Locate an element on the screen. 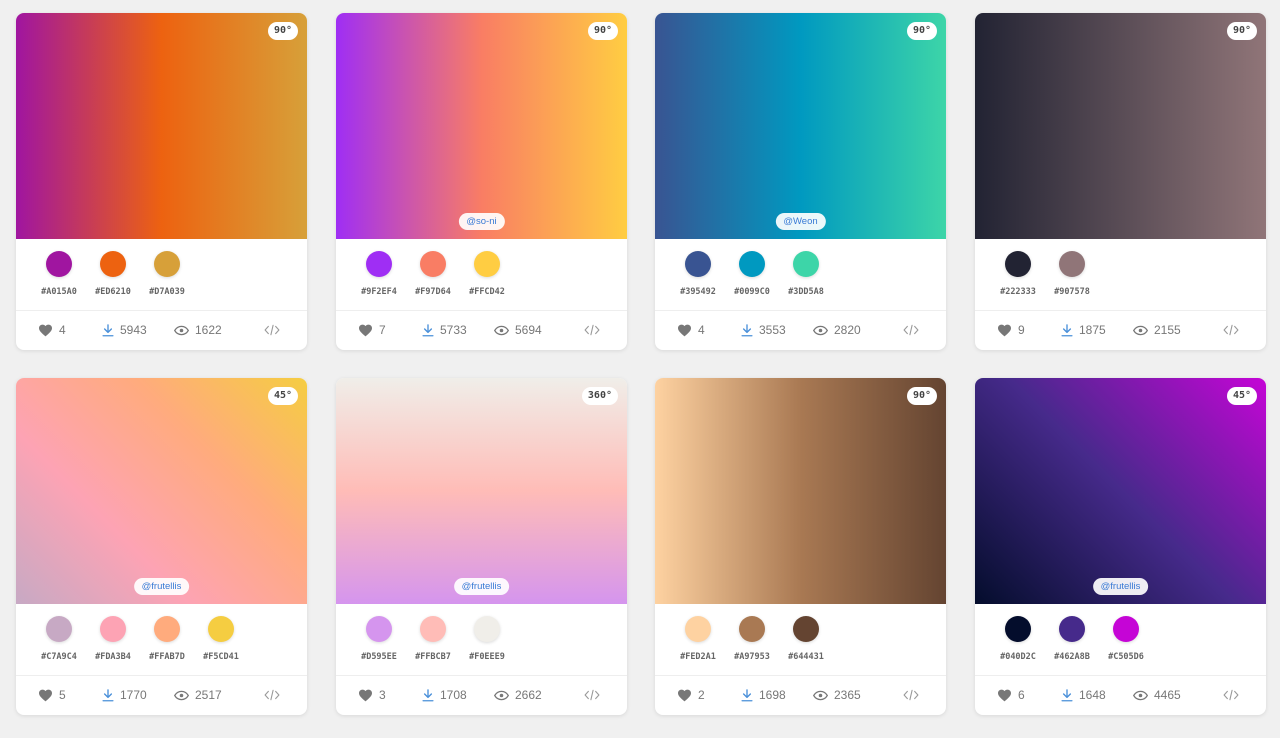  color-hex-label: #462A8B is located at coordinates (1072, 657).